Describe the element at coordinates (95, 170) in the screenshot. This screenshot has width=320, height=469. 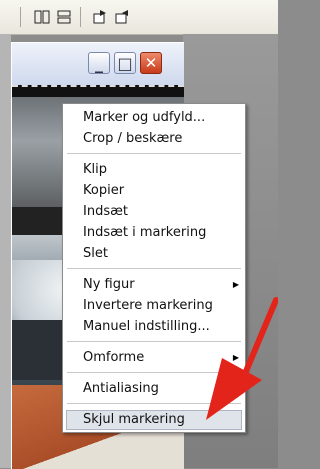
I see `menu-item-klip: Klip` at that location.